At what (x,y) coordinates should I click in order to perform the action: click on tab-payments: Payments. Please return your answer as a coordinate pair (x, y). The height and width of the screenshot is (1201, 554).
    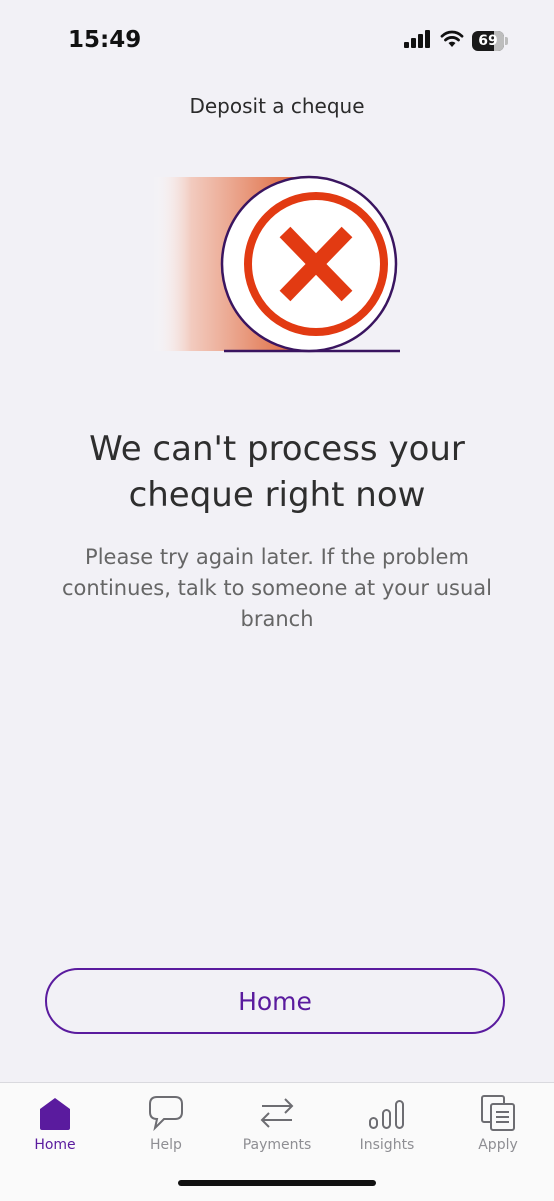
    Looking at the image, I should click on (277, 1123).